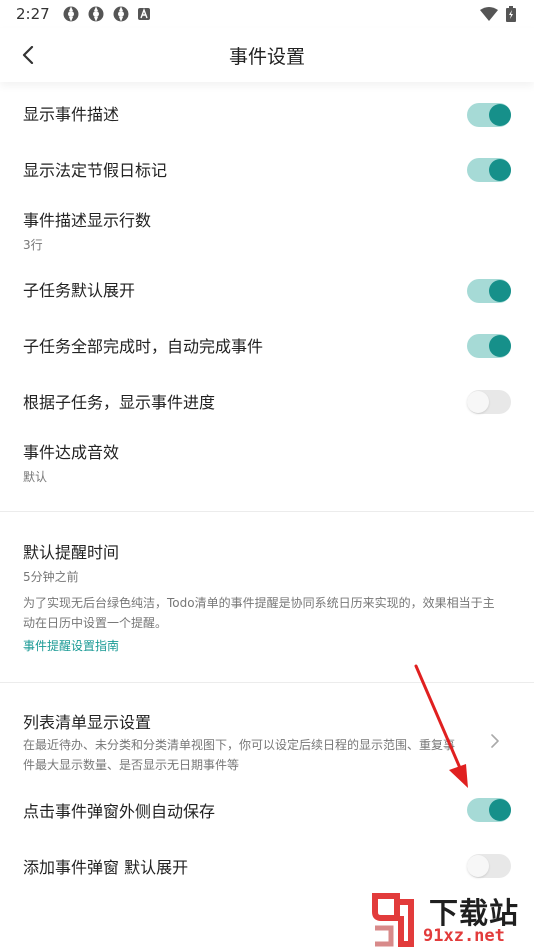  What do you see at coordinates (267, 645) in the screenshot?
I see `reminder-guide-link: 事件提醒设置指南` at bounding box center [267, 645].